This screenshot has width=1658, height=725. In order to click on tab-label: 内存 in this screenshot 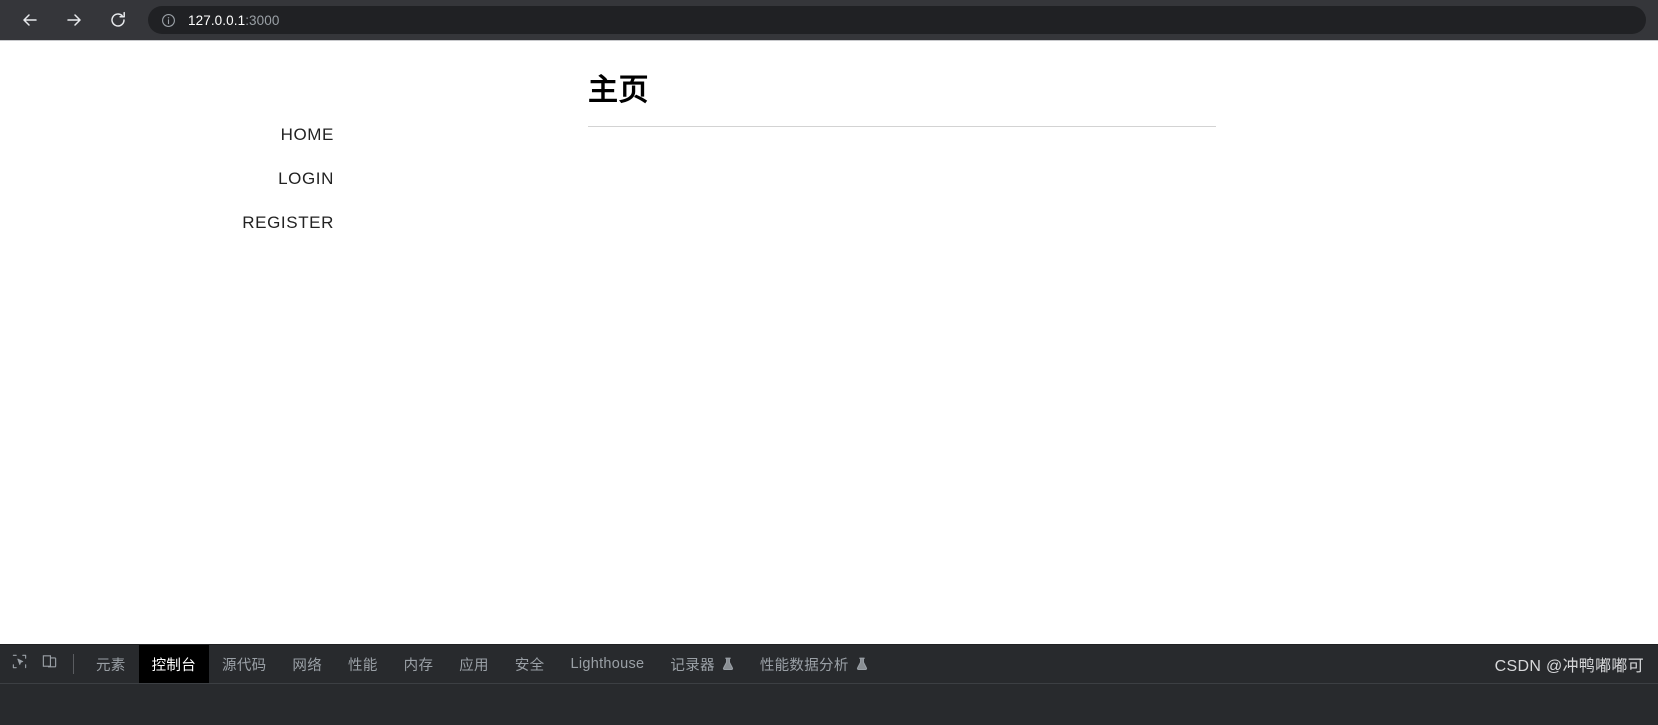, I will do `click(418, 665)`.